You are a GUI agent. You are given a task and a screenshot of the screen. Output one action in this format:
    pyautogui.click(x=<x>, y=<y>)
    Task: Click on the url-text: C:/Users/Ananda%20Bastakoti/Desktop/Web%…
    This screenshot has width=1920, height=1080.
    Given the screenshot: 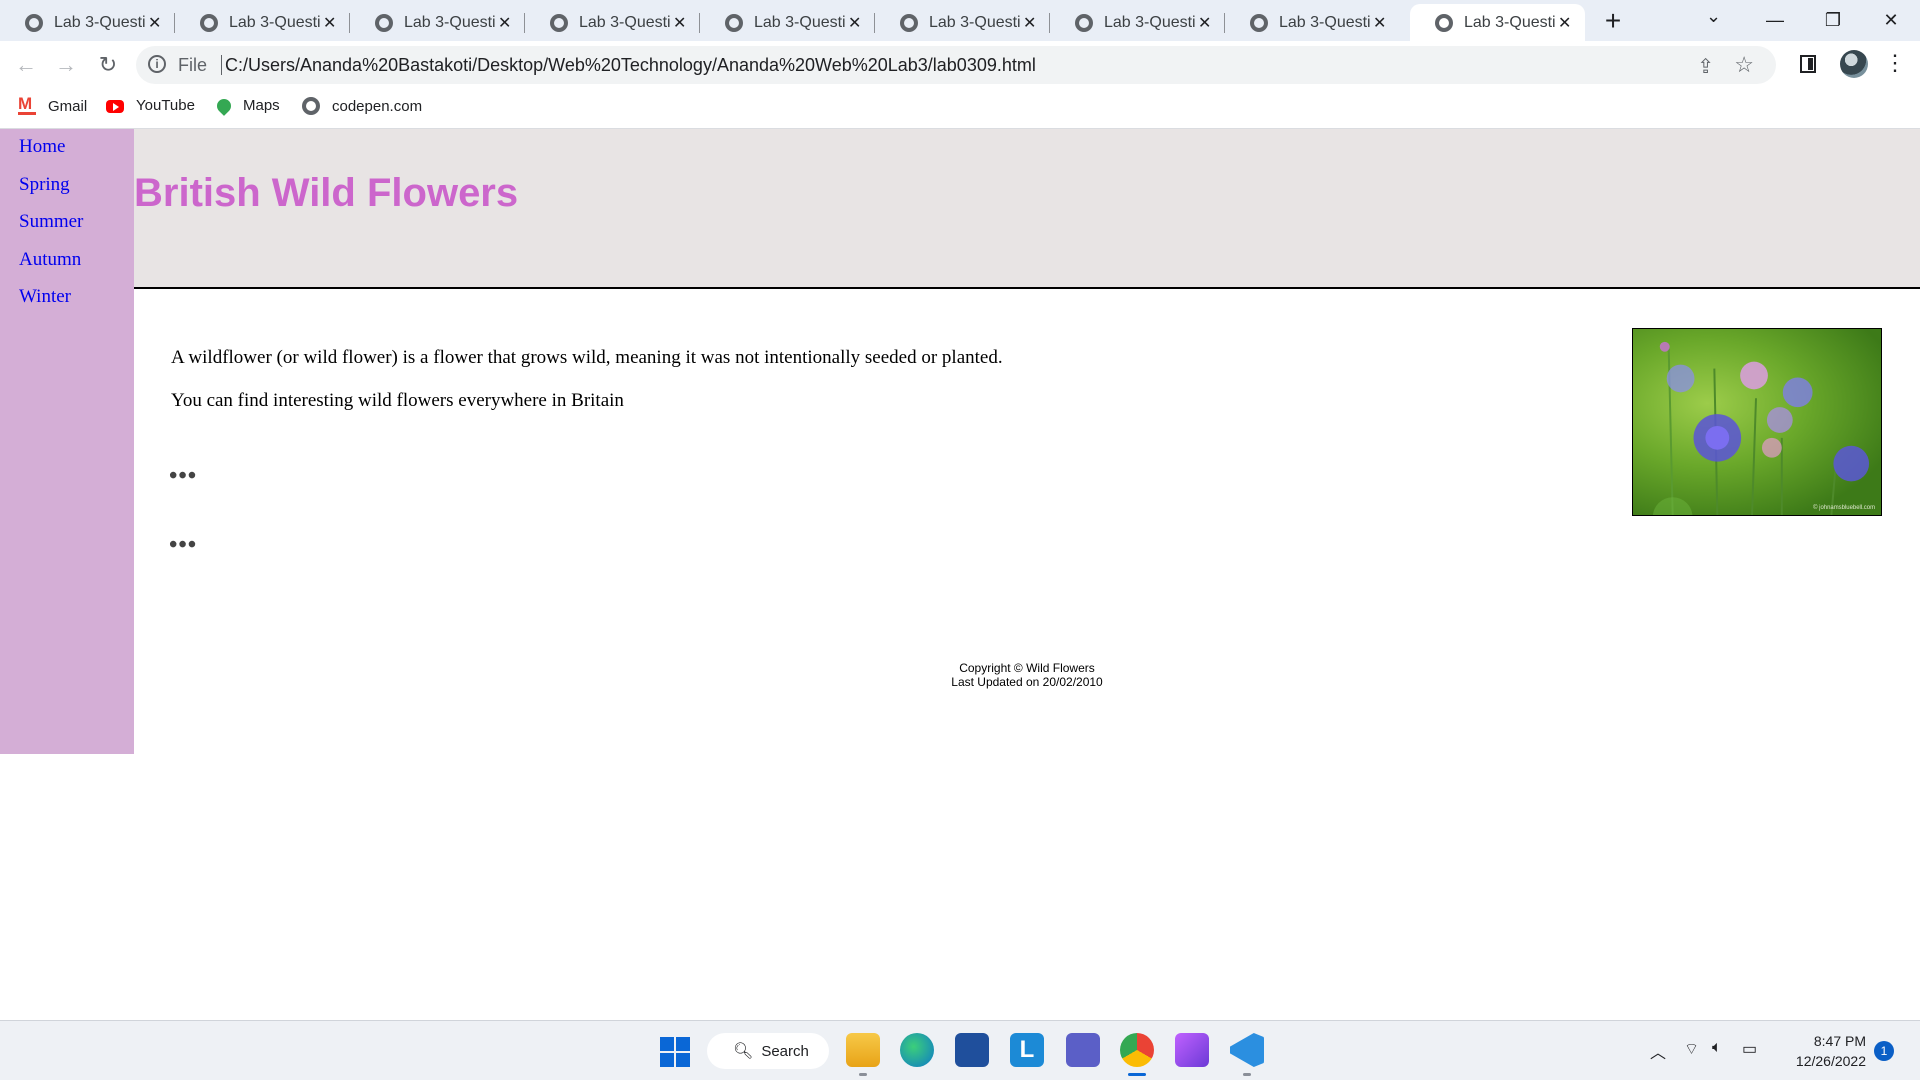 What is the action you would take?
    pyautogui.click(x=630, y=65)
    